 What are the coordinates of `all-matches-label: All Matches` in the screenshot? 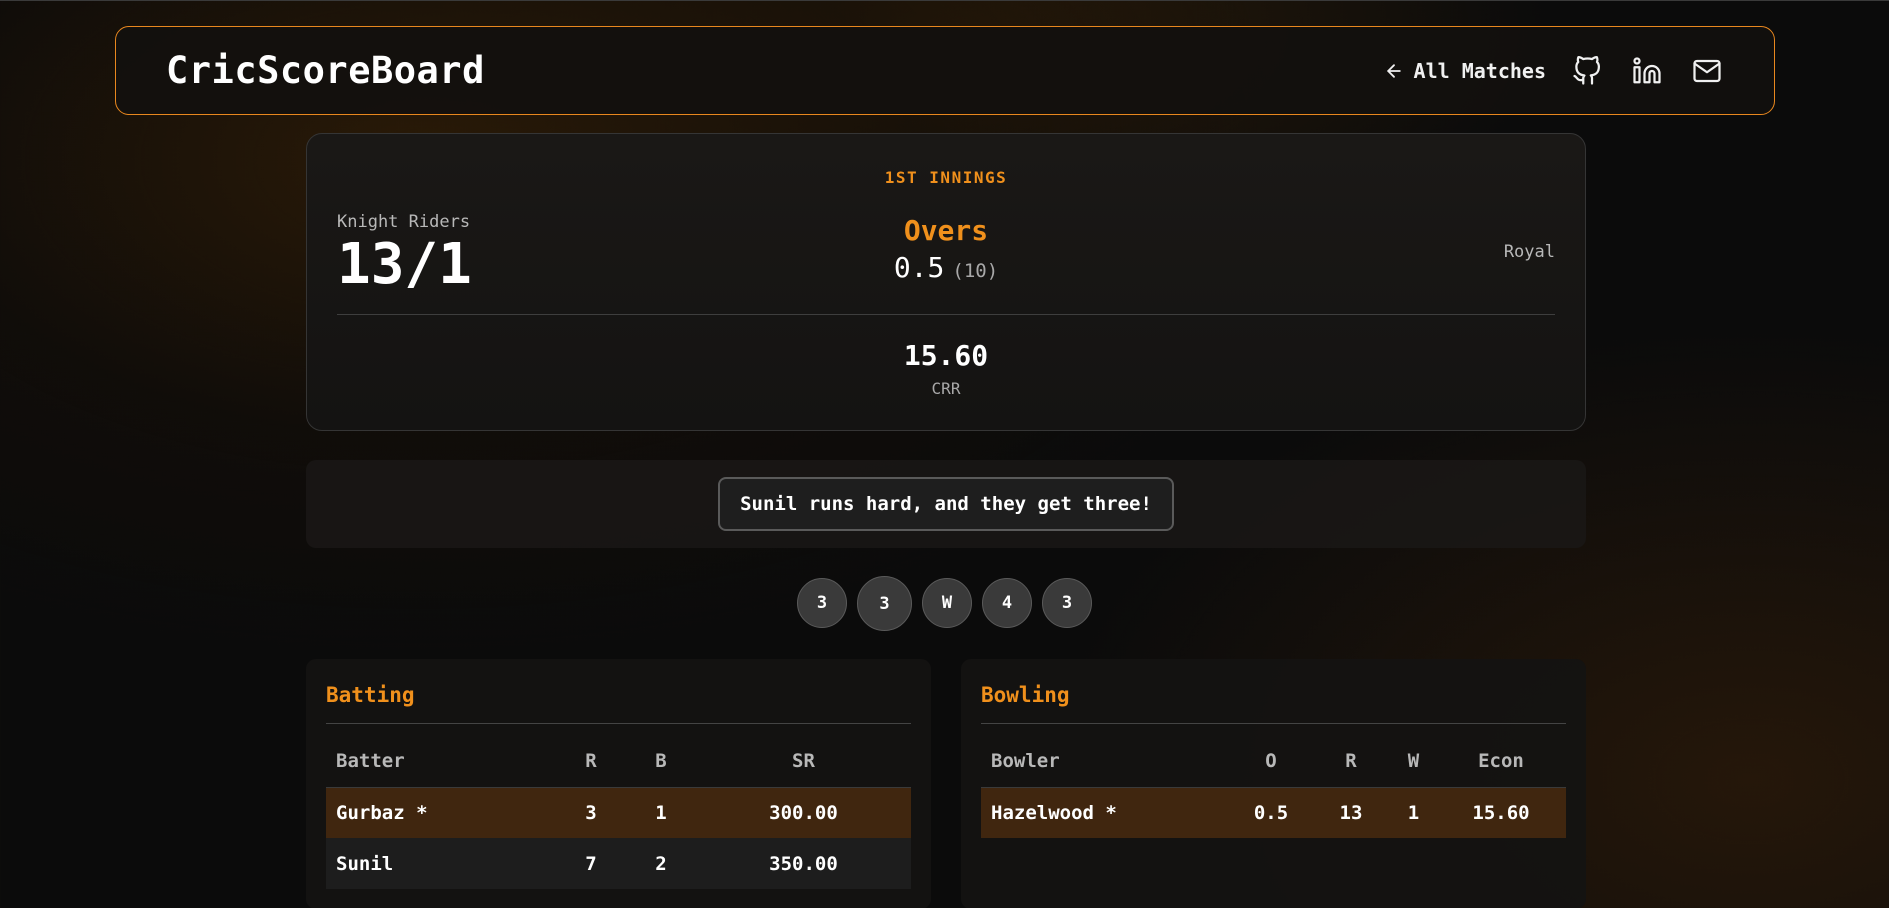 It's located at (1479, 70).